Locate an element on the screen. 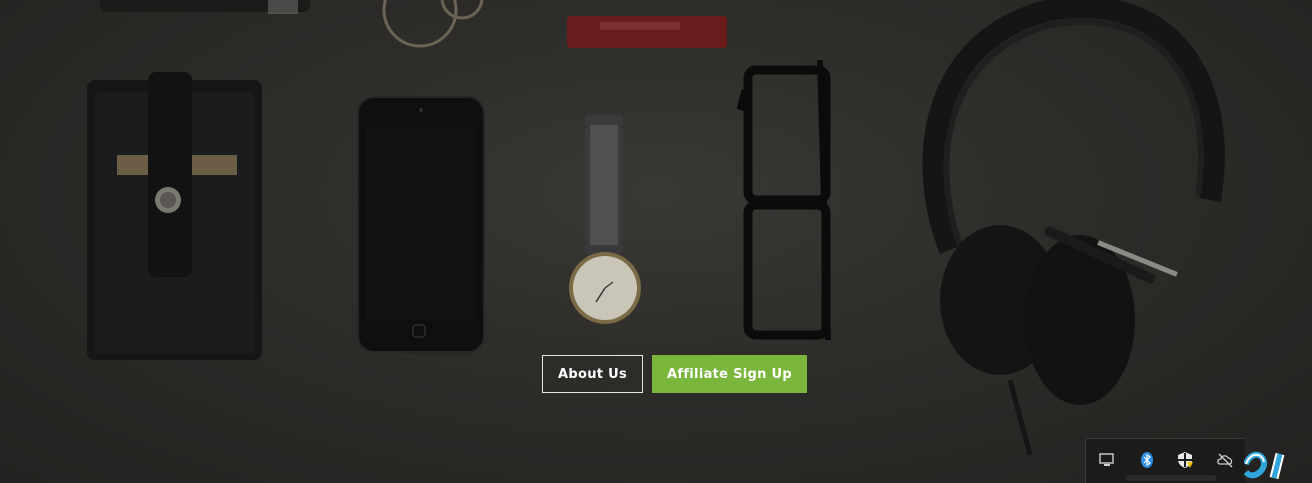 The width and height of the screenshot is (1312, 483). phone-image is located at coordinates (421, 224).